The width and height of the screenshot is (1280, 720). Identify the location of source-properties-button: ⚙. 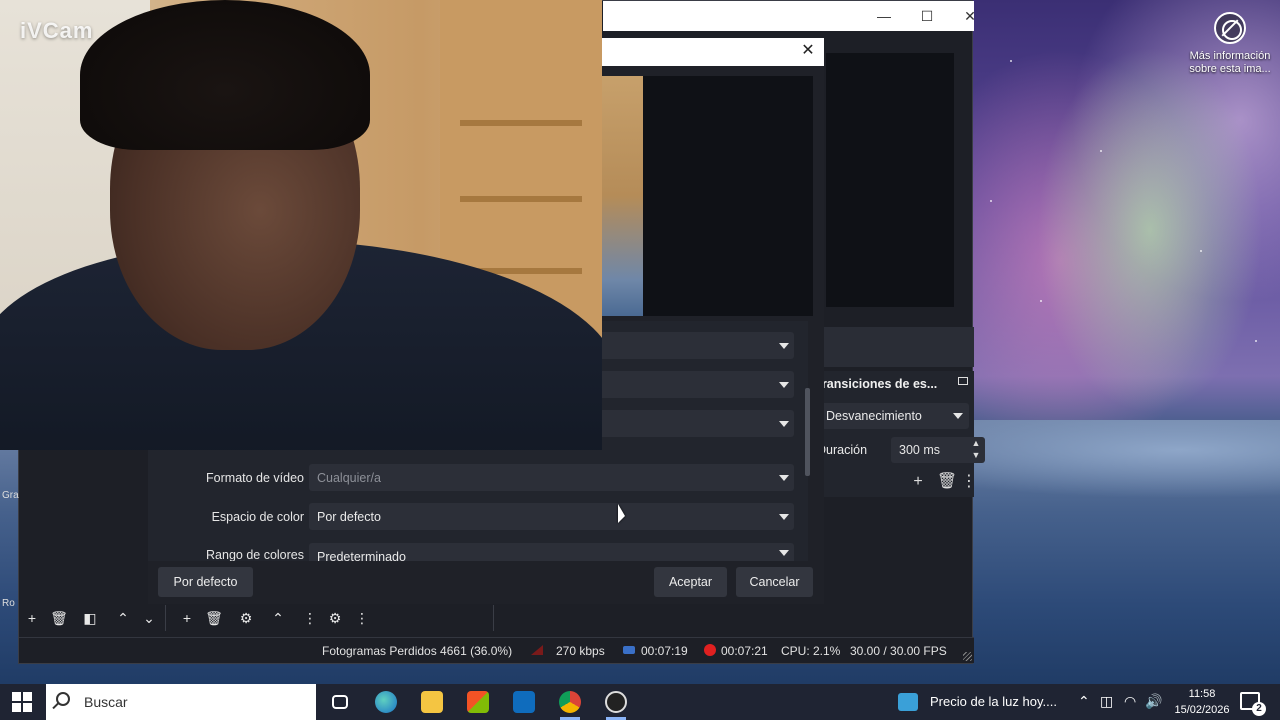
(246, 618).